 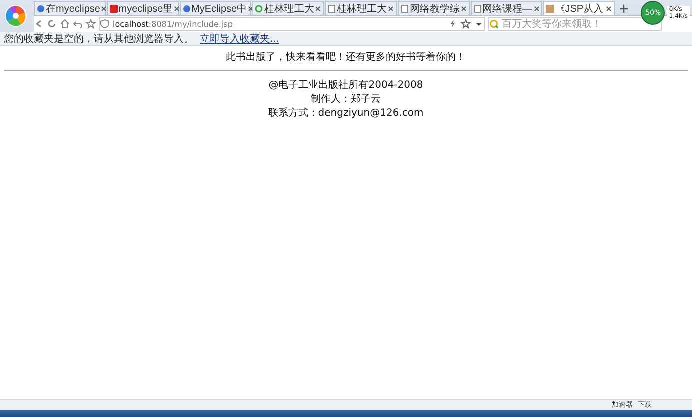 What do you see at coordinates (346, 99) in the screenshot?
I see `footer-line: 制作人：郑子云` at bounding box center [346, 99].